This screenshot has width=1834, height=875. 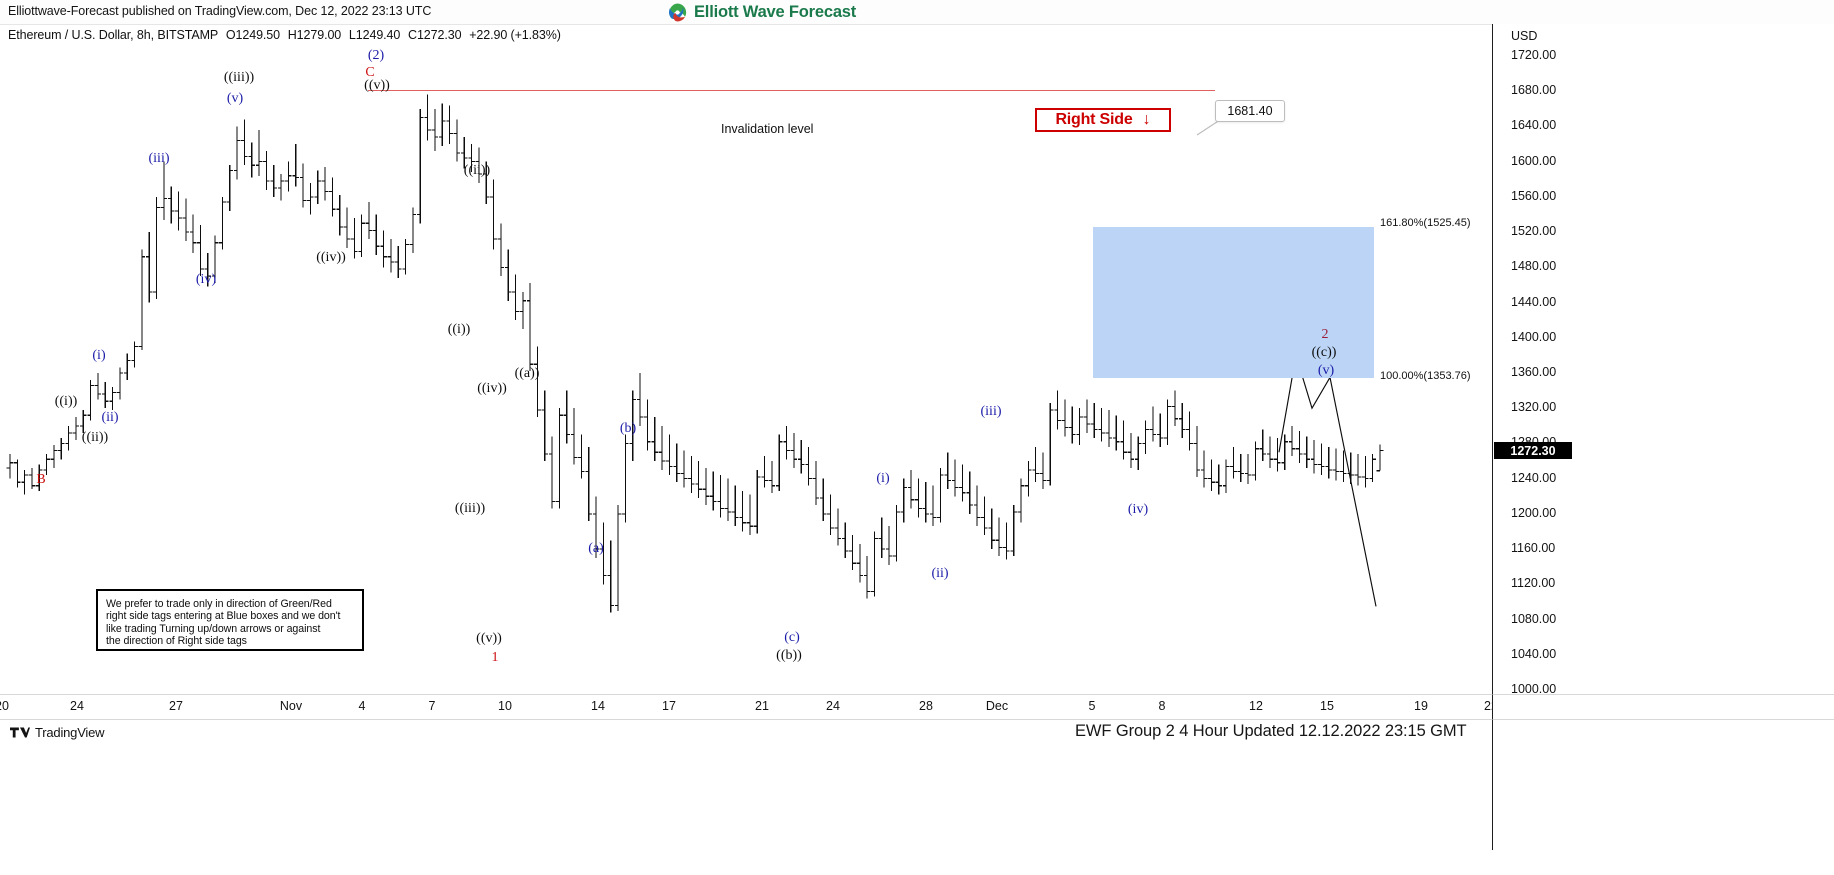 I want to click on price-tick: 1120.00, so click(x=1533, y=583).